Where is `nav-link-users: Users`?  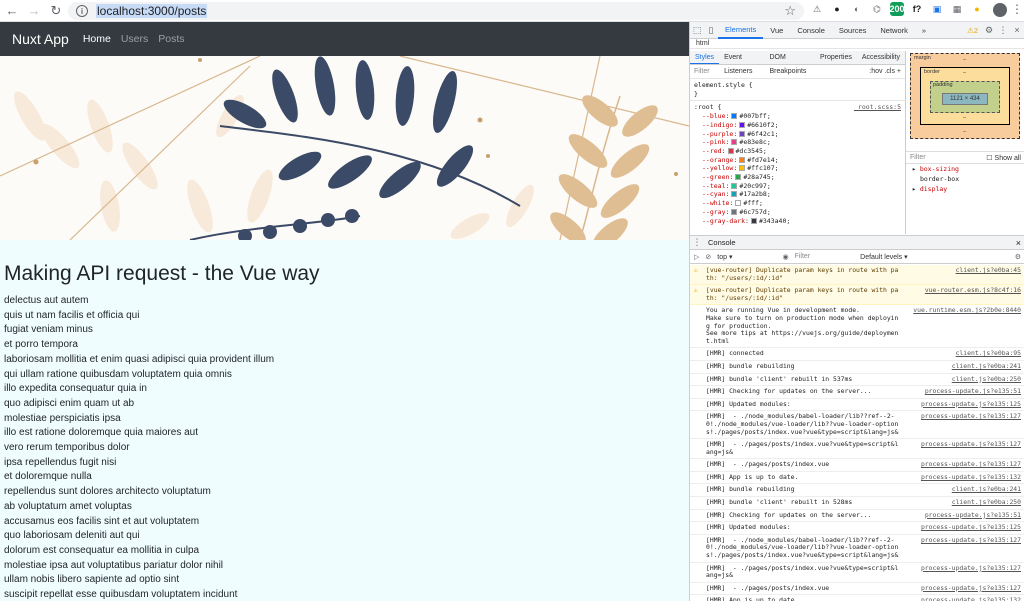 nav-link-users: Users is located at coordinates (134, 39).